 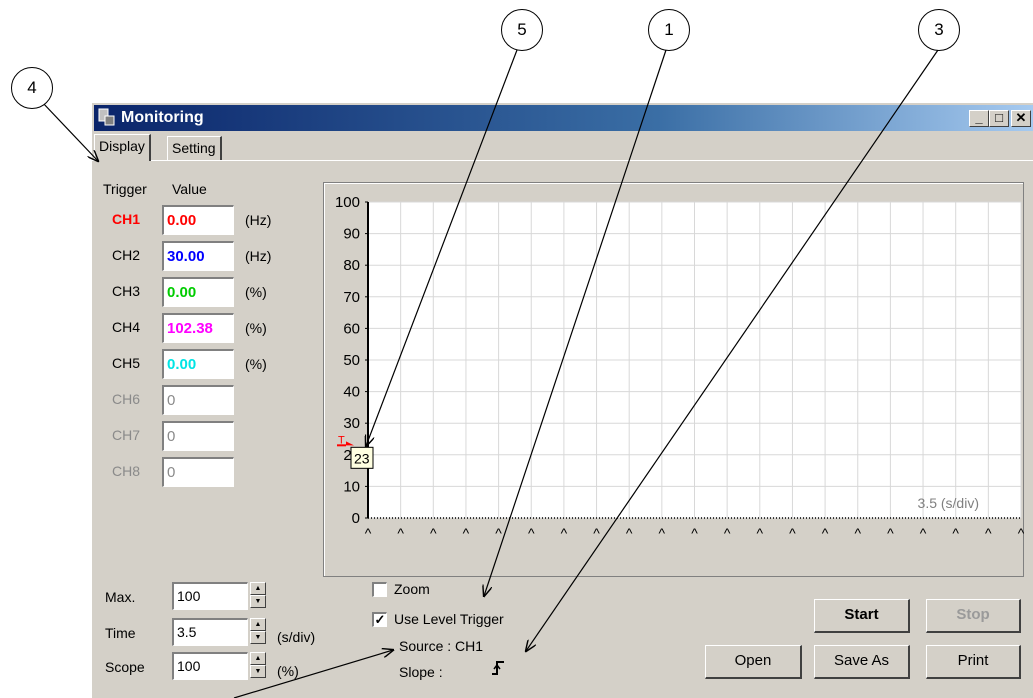 I want to click on slope-label: Slope :, so click(x=421, y=672).